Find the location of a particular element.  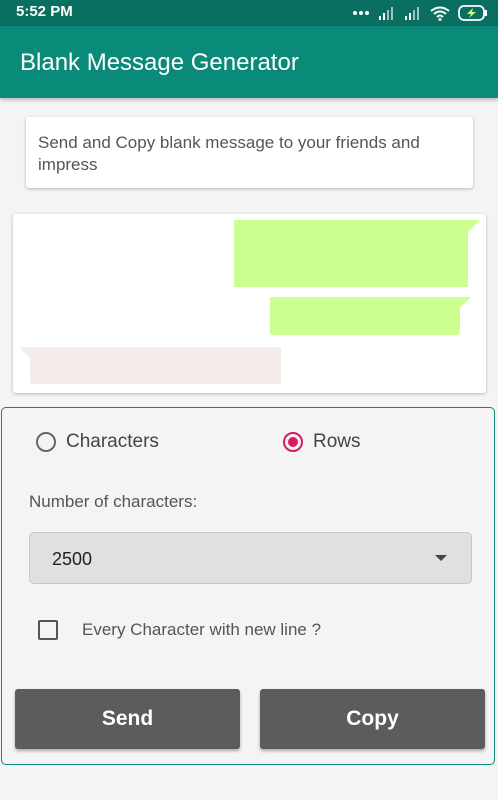

status-bar: 5:52 PM is located at coordinates (249, 13).